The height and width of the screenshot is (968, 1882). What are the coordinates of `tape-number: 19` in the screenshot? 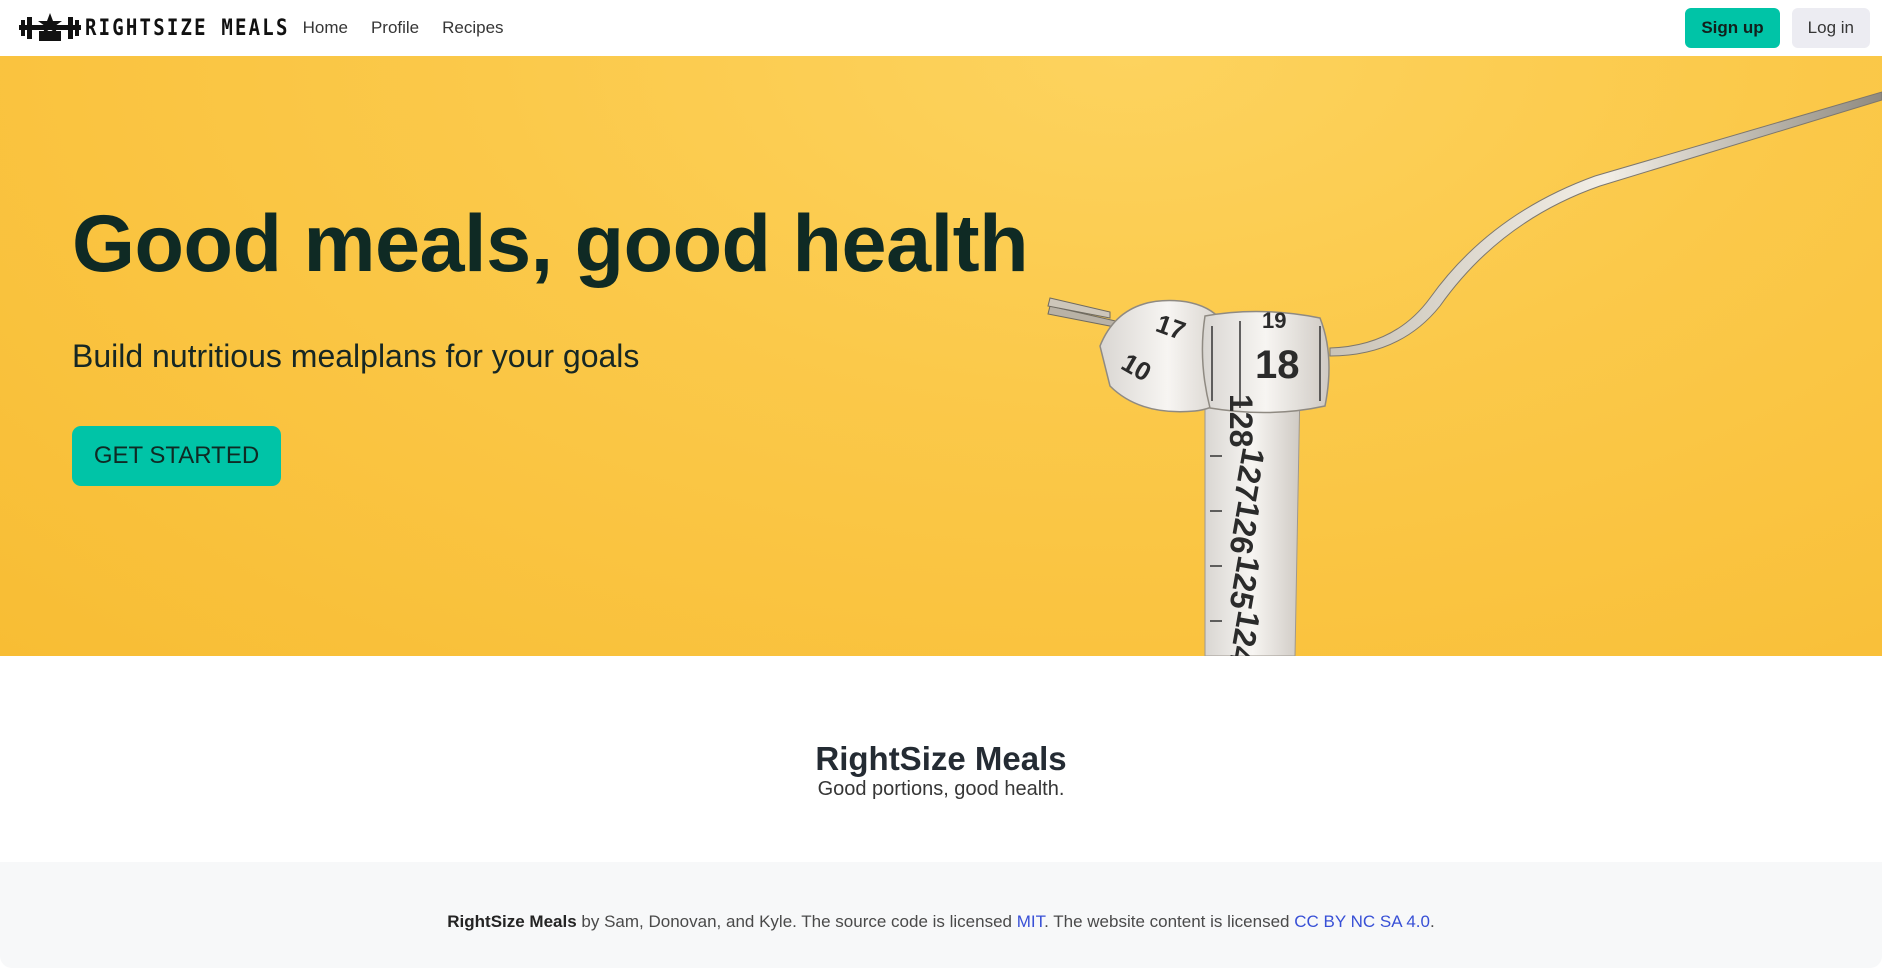 It's located at (1274, 320).